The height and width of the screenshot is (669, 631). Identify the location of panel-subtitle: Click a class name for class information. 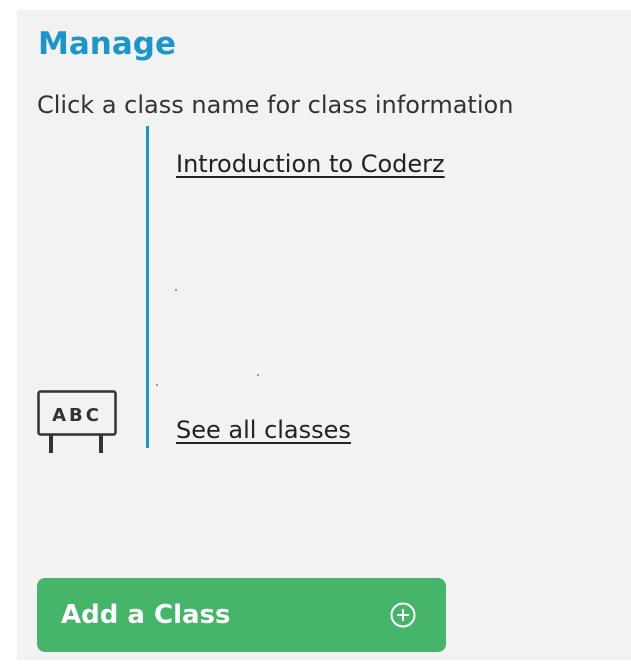
(275, 105).